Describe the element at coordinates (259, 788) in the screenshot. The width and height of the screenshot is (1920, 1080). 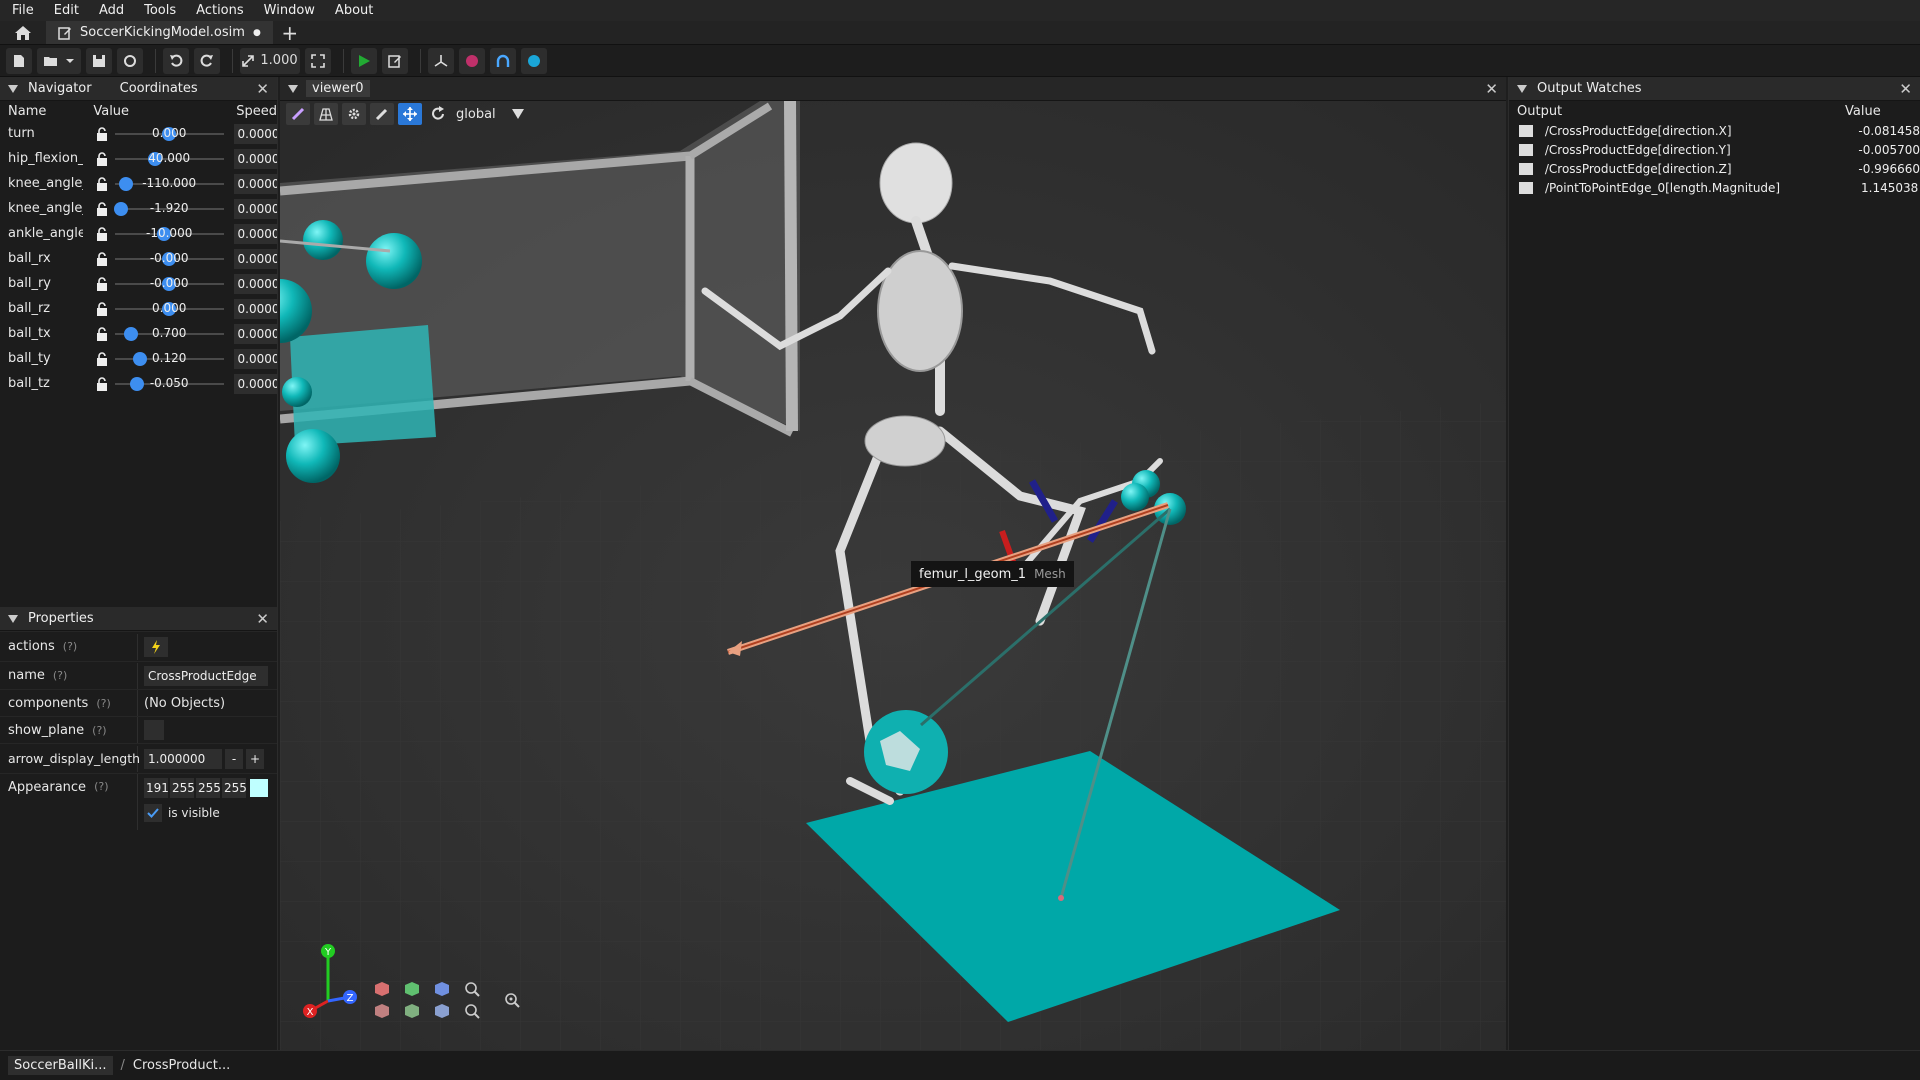
I see `color-swatch` at that location.